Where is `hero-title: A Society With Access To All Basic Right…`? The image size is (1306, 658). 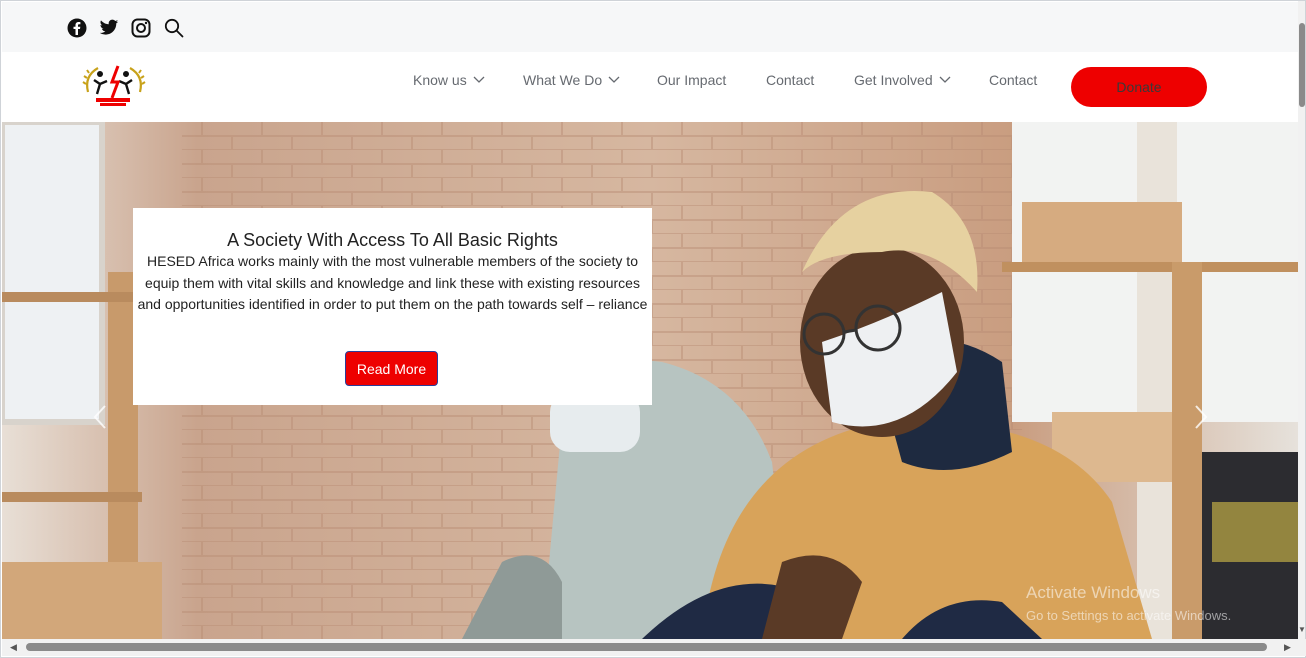
hero-title: A Society With Access To All Basic Right… is located at coordinates (392, 240).